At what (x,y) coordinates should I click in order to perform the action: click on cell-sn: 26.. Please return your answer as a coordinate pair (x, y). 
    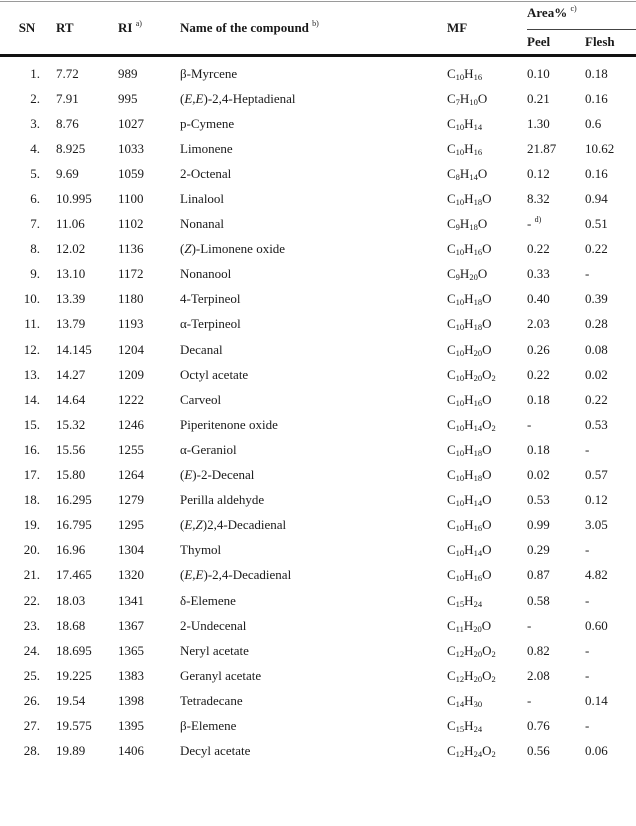
    Looking at the image, I should click on (31, 700).